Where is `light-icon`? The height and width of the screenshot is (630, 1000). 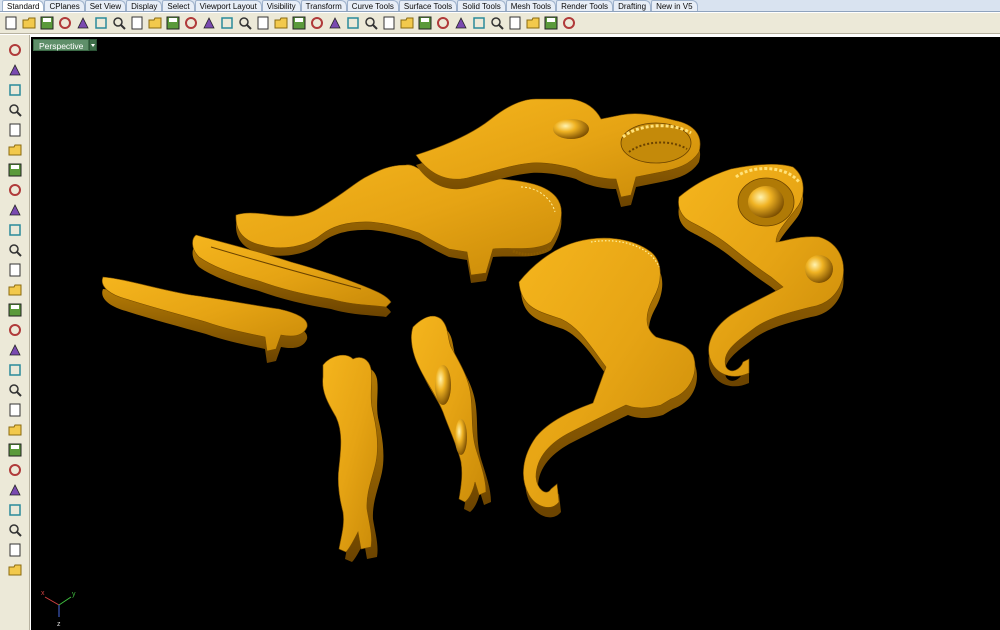
light-icon is located at coordinates (389, 23).